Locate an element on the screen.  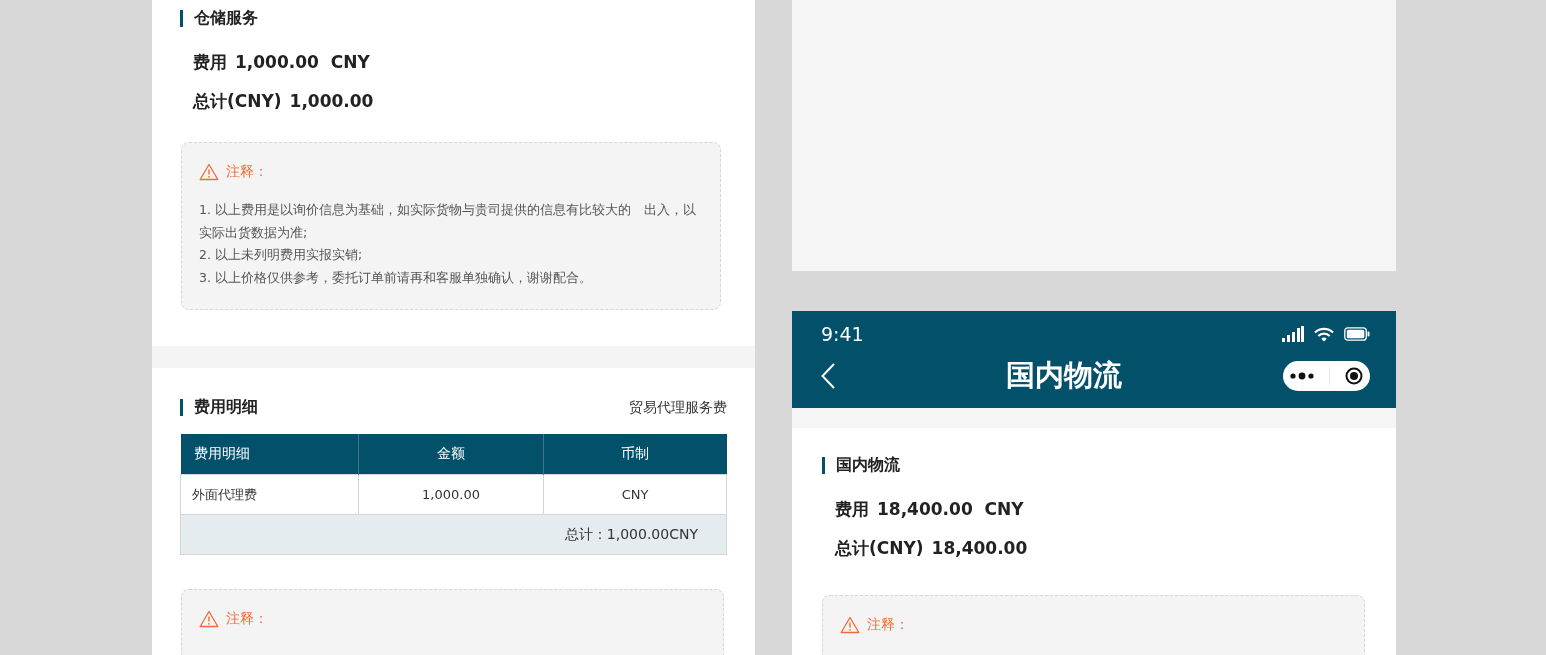
note-line: 1. 以上费用是以询价信息为基础，如实际货物与贵司提供的信息有比较大的 出入，以实际出货数据为准; is located at coordinates (448, 221).